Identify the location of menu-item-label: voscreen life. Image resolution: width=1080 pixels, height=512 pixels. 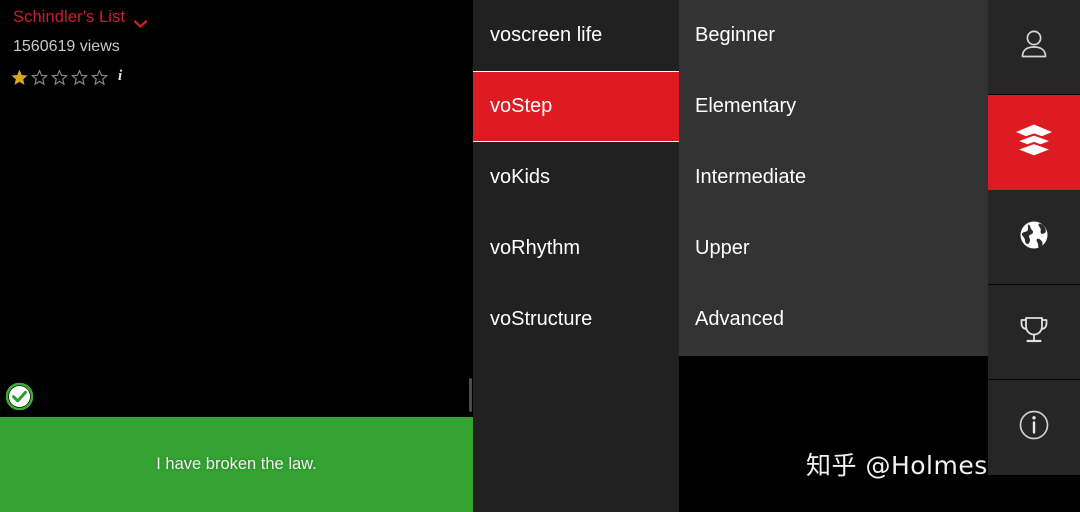
(546, 35).